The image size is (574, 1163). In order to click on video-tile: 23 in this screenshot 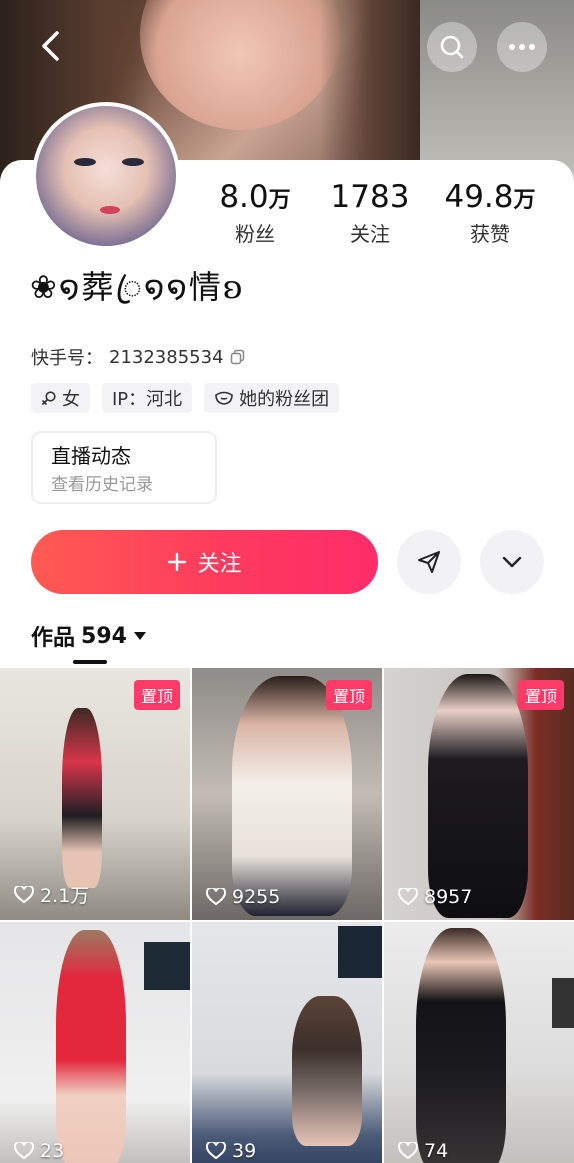, I will do `click(95, 1042)`.